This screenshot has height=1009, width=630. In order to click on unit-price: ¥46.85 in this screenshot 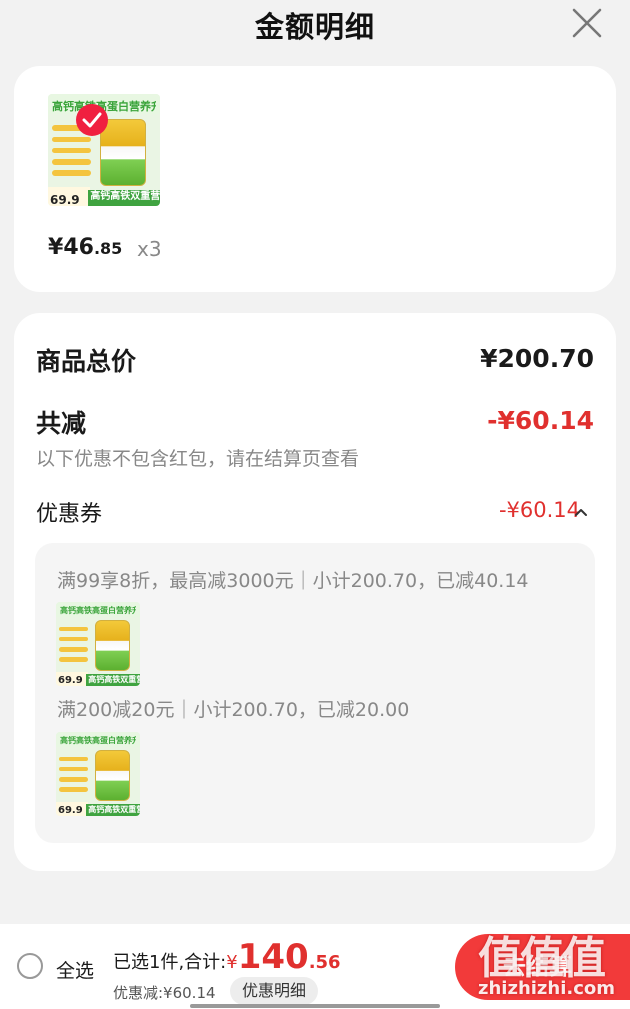, I will do `click(85, 247)`.